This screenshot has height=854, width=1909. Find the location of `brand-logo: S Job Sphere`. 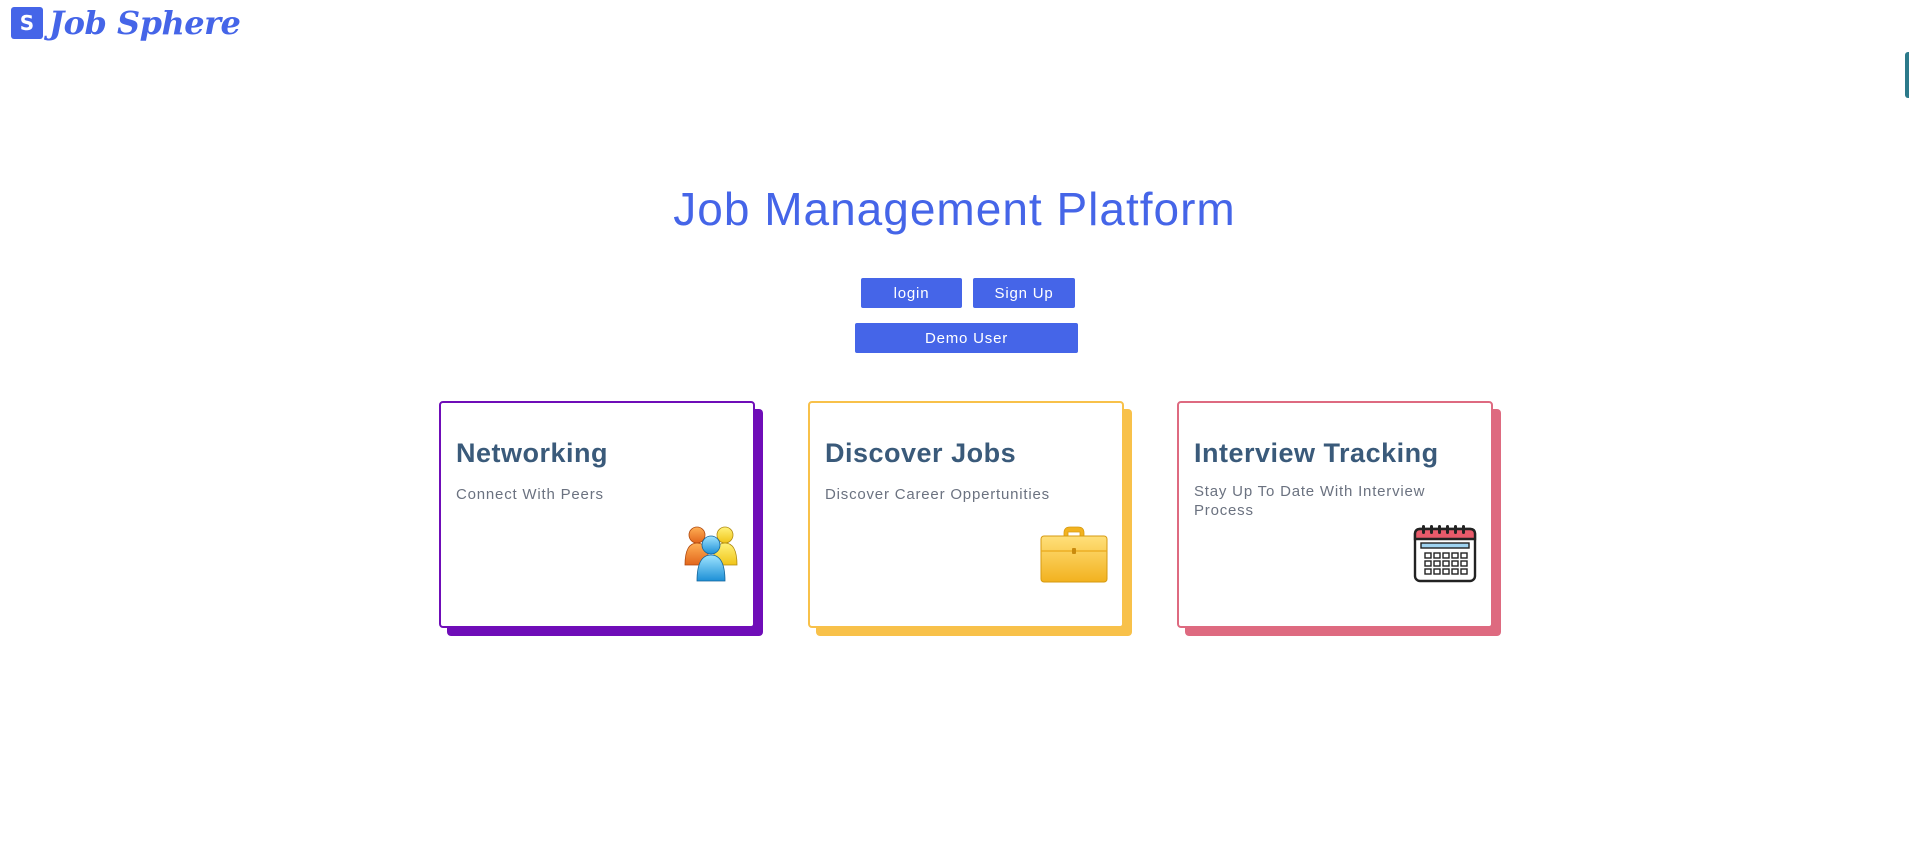

brand-logo: S Job Sphere is located at coordinates (126, 23).